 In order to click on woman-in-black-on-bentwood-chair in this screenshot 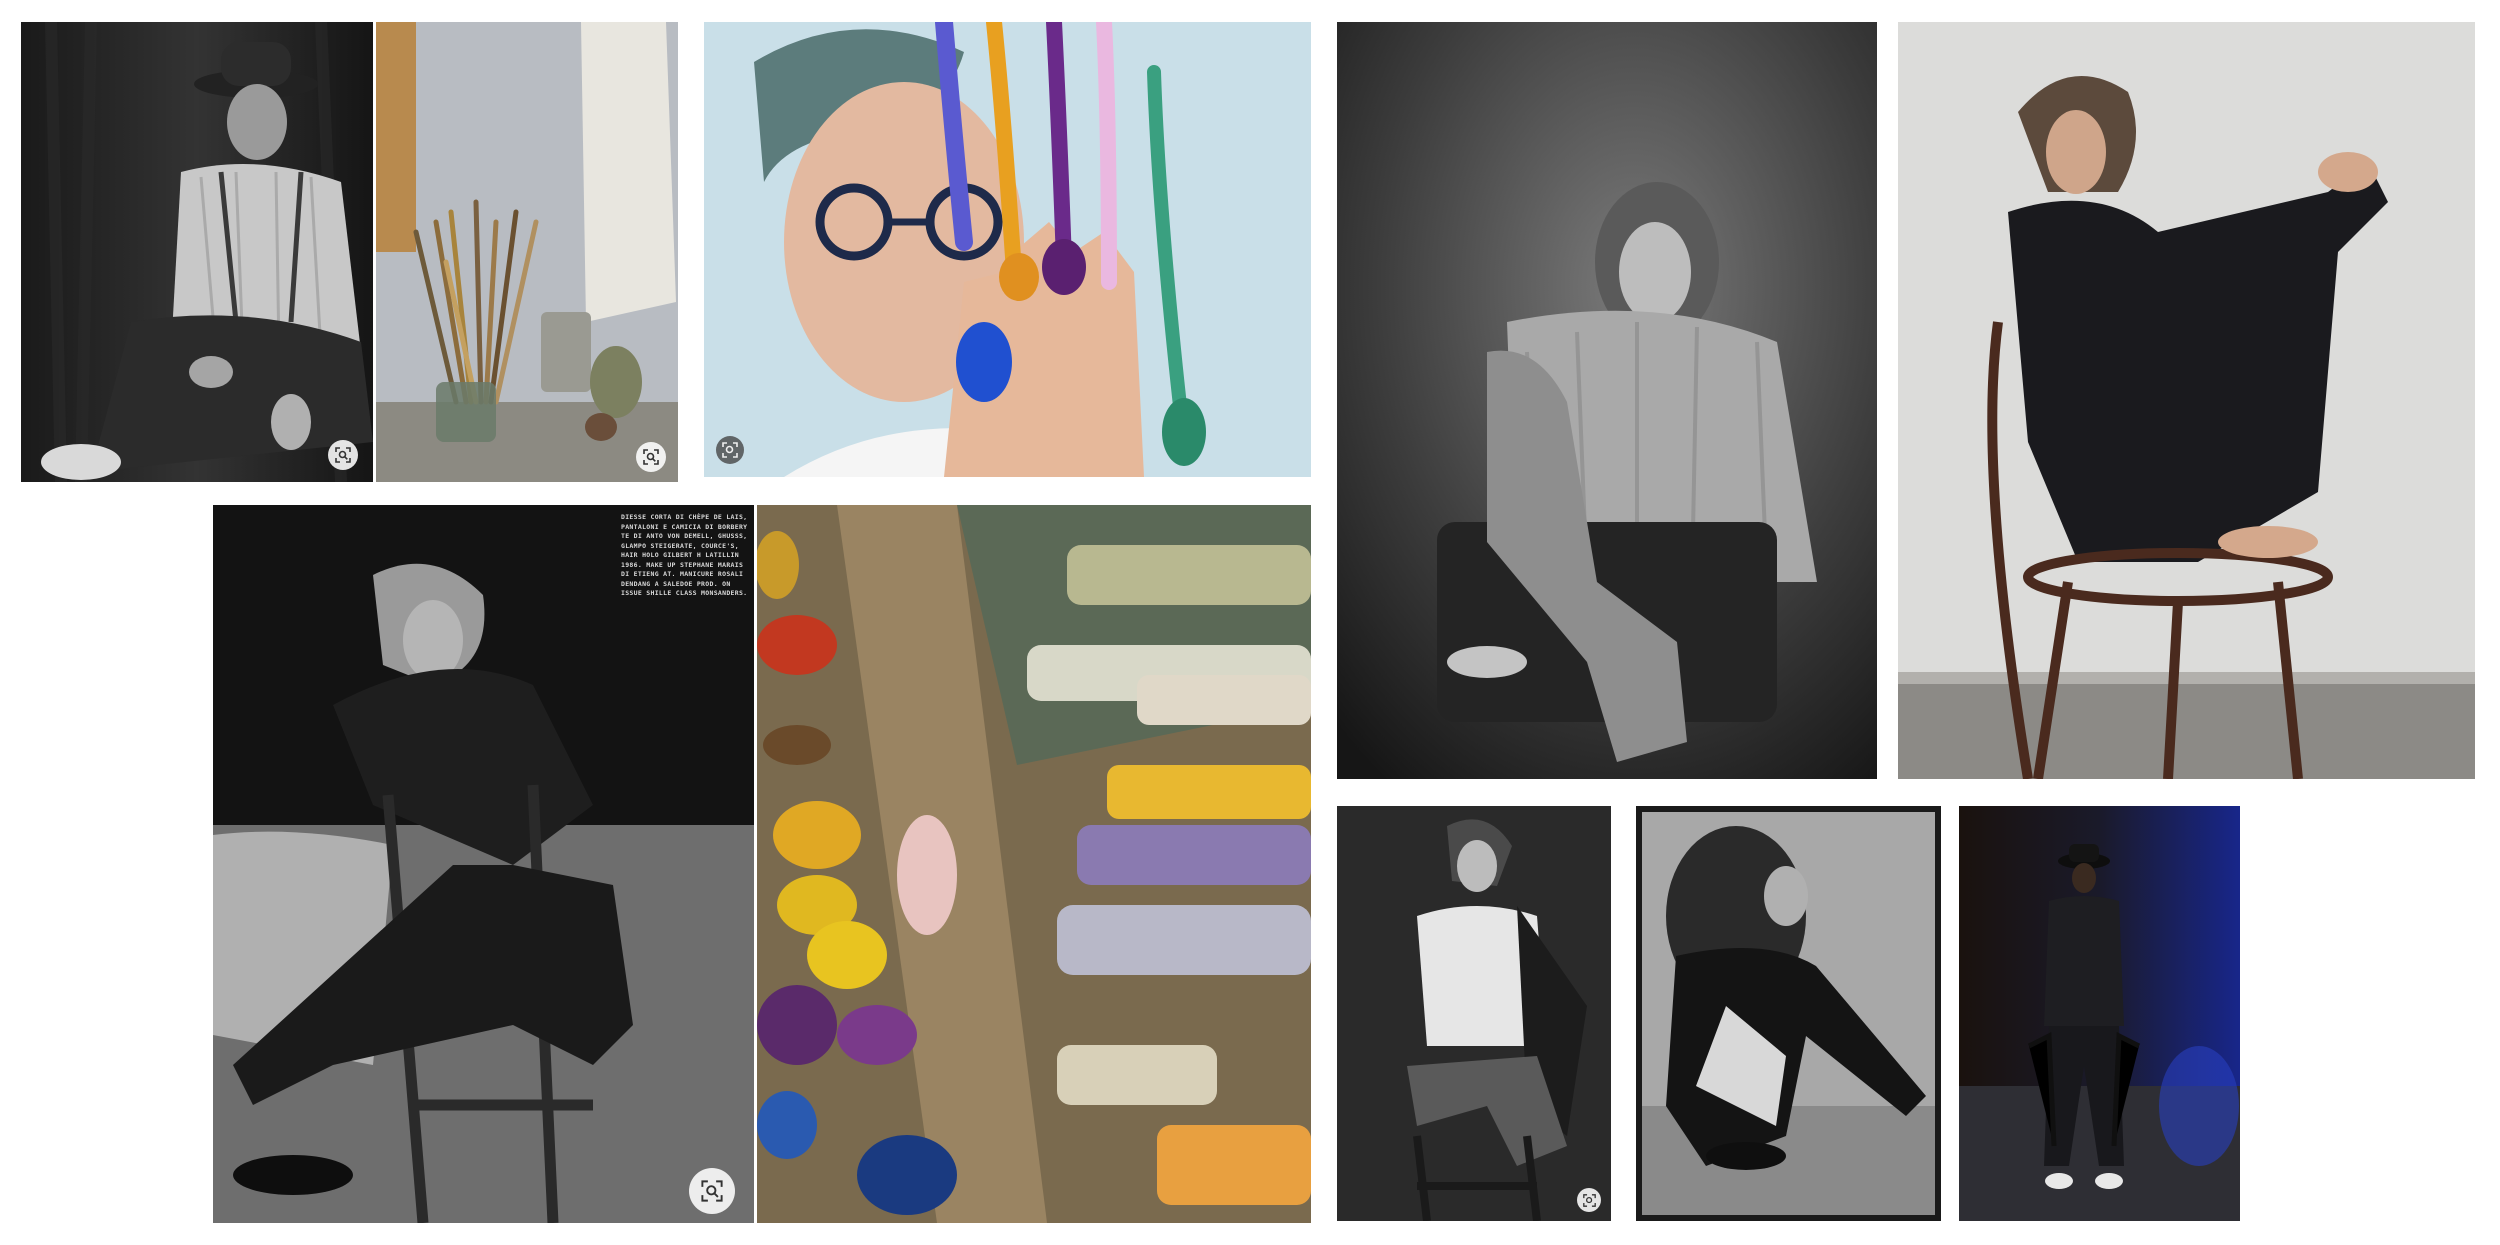, I will do `click(2186, 400)`.